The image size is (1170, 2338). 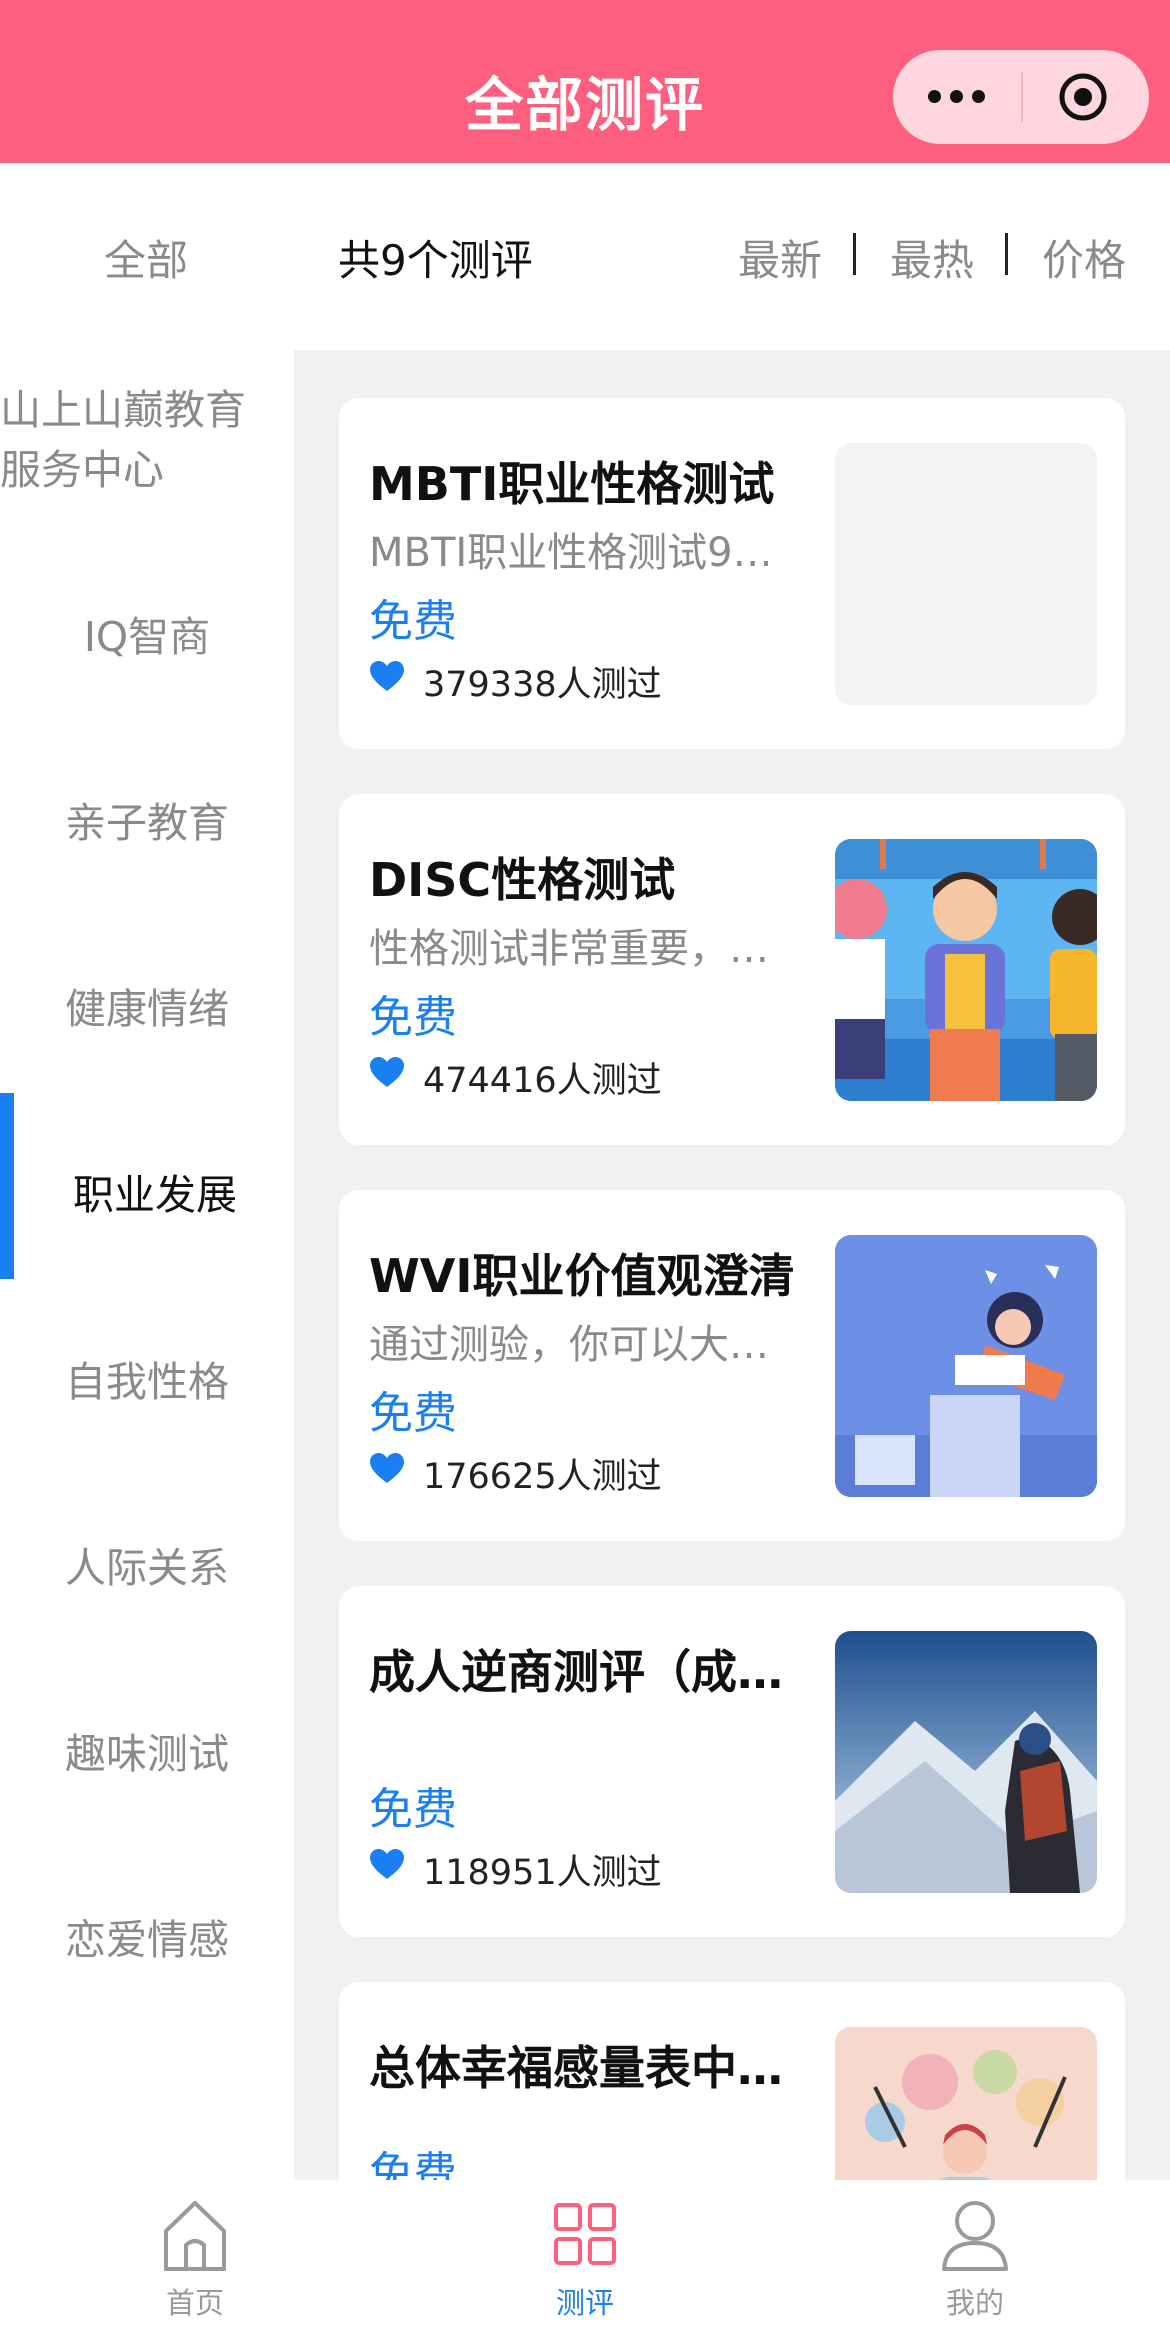 I want to click on card-title: 总体幸福感量表中文版, so click(x=589, y=2068).